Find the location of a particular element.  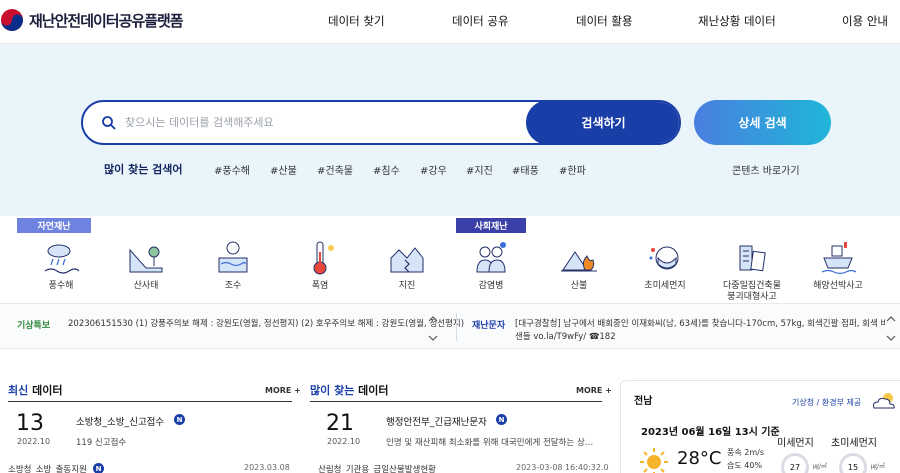

category-label: 지진 is located at coordinates (407, 286).